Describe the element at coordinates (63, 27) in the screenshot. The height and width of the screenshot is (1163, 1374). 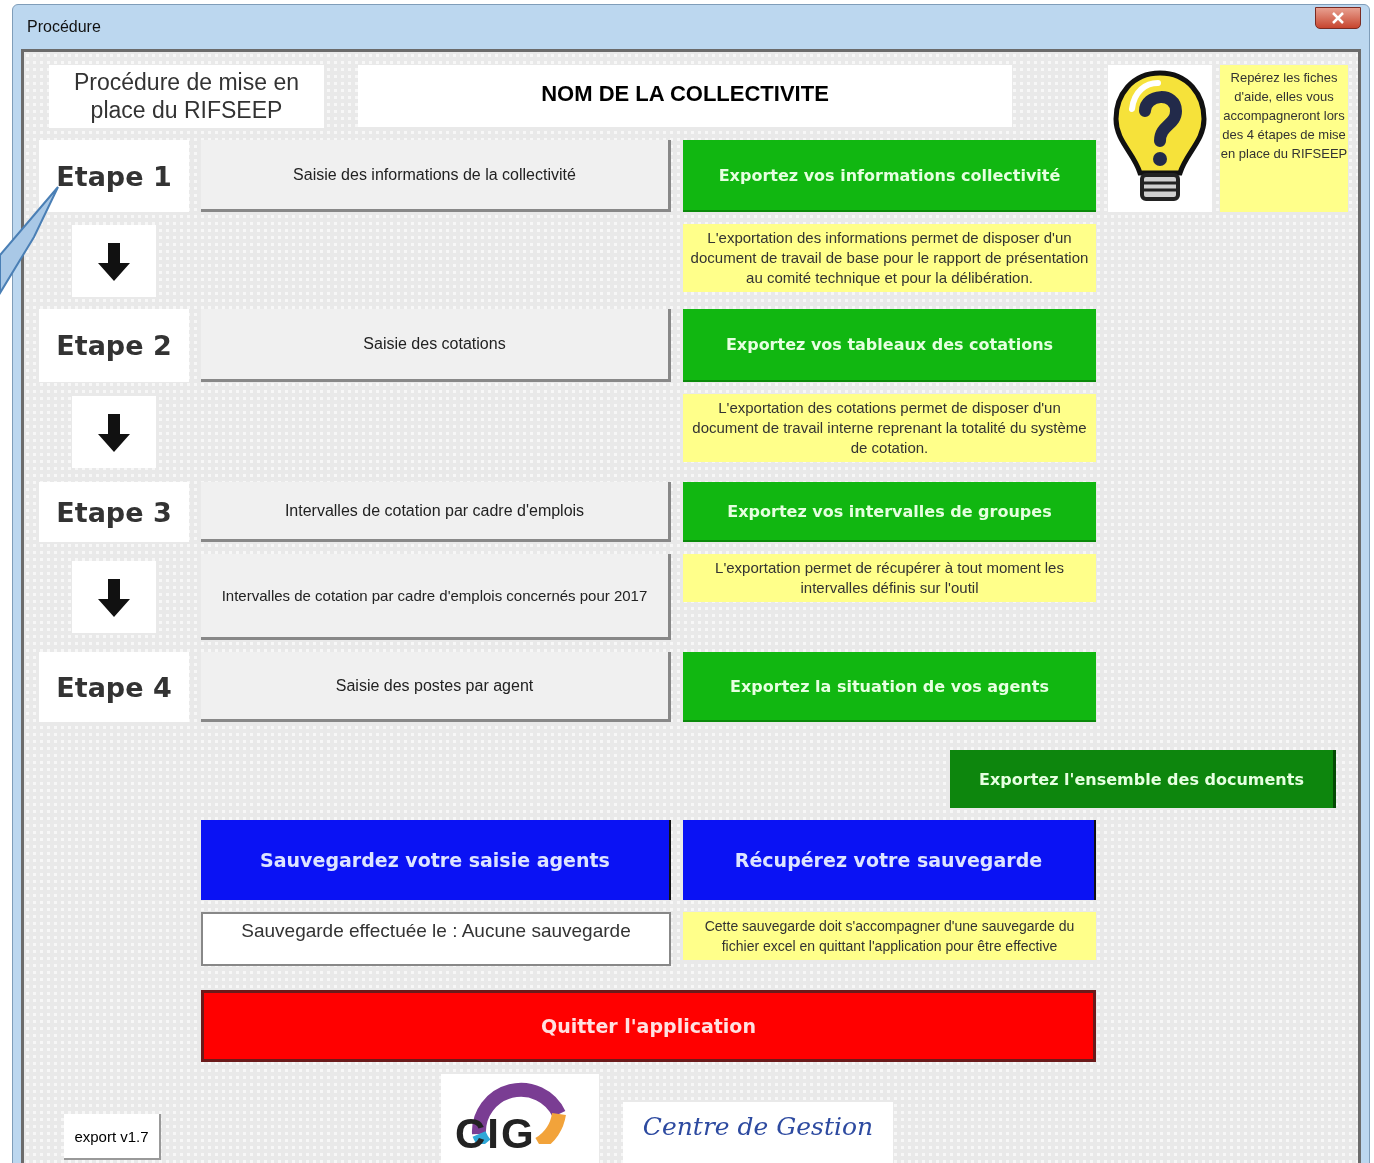
I see `window-title: Procédure` at that location.